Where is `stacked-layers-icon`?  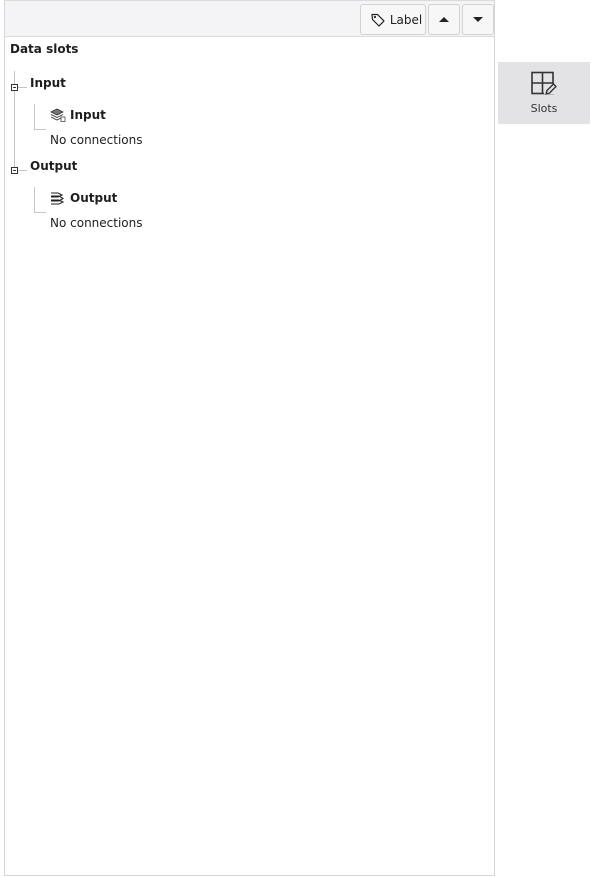 stacked-layers-icon is located at coordinates (58, 115).